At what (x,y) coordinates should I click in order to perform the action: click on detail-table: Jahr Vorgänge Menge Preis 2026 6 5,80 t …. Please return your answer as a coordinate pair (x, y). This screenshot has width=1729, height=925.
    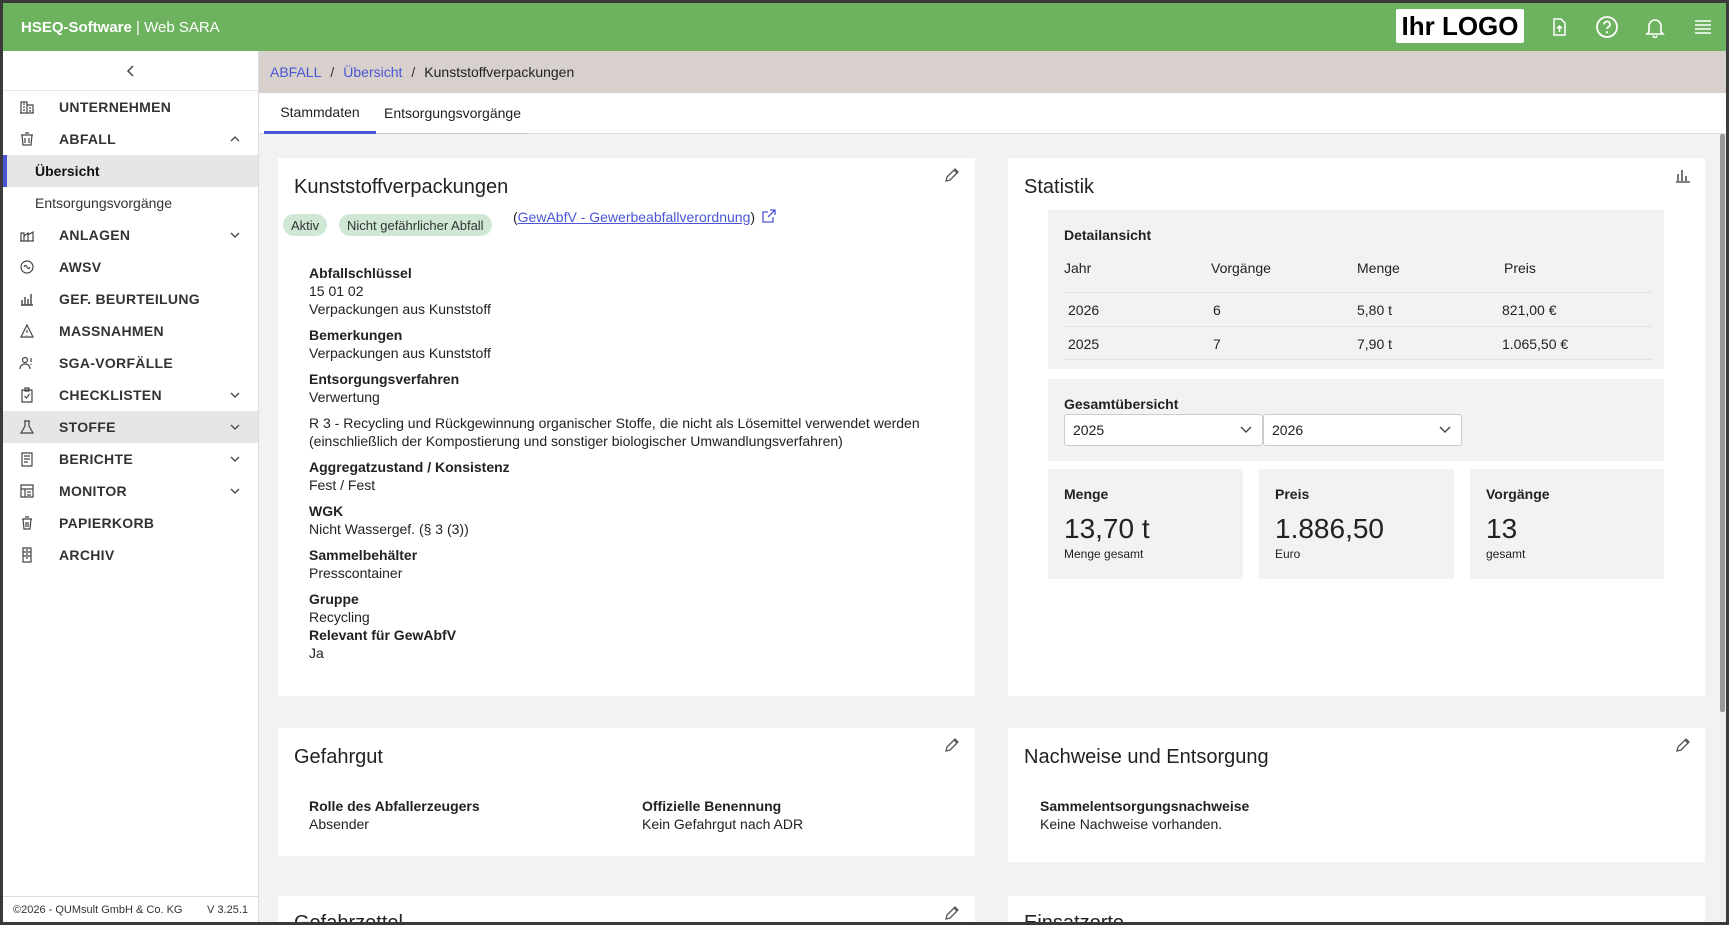
    Looking at the image, I should click on (1358, 310).